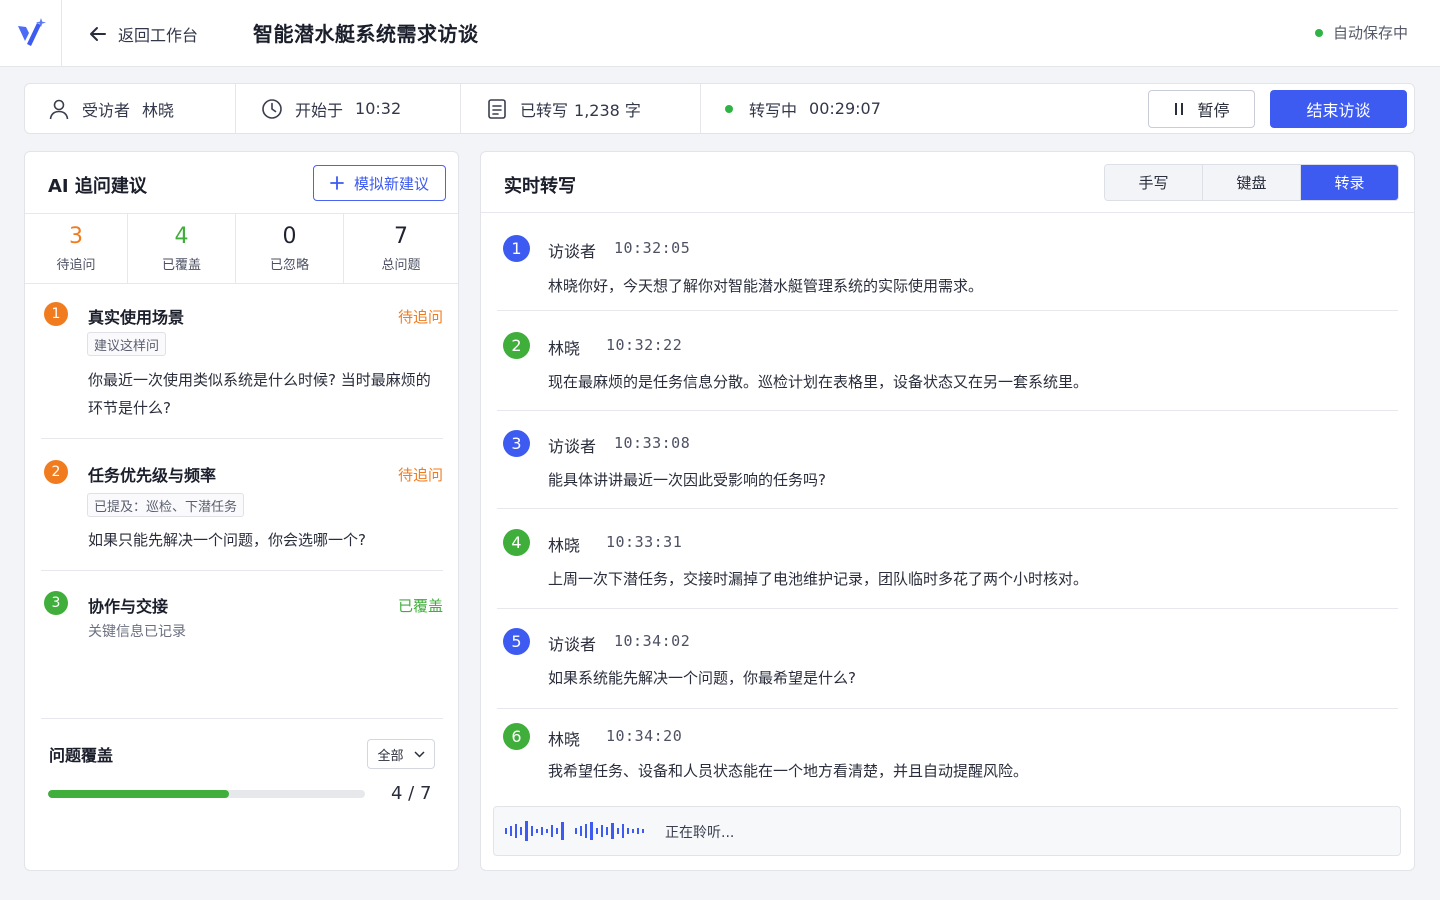  I want to click on suggestion-title: 真实使用场景, so click(136, 317).